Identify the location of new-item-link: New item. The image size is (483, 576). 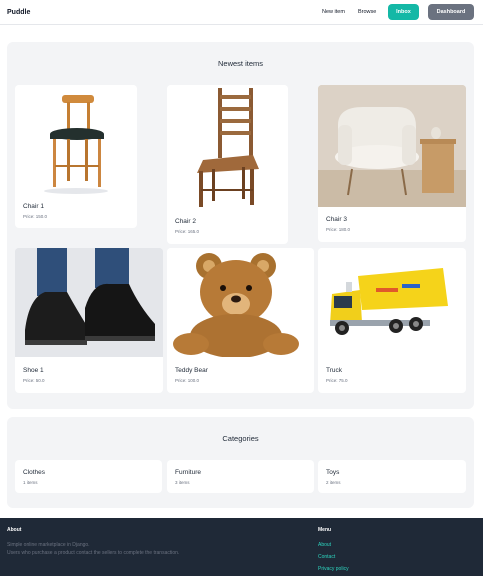
(333, 12).